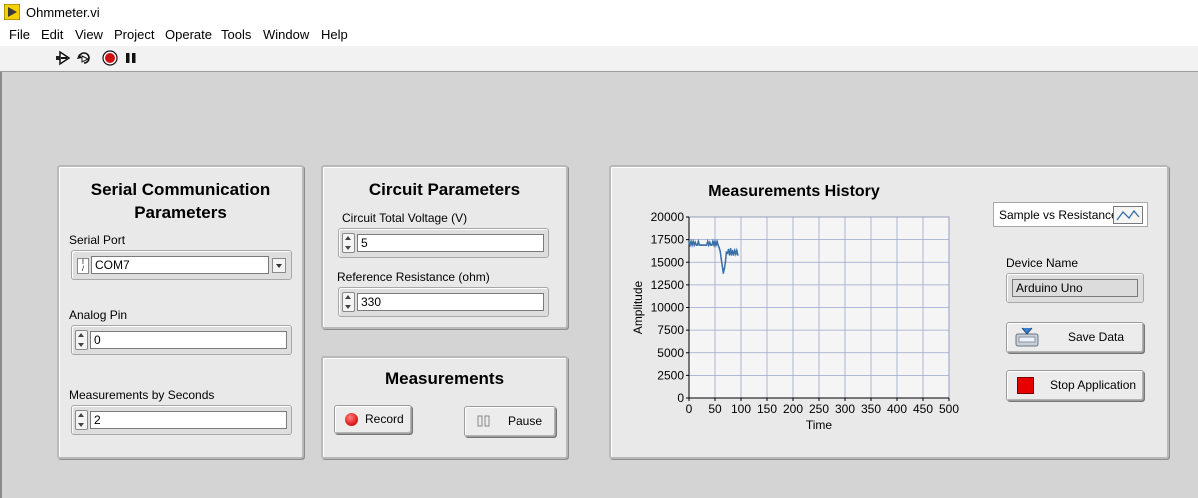 The image size is (1198, 498). I want to click on menu-window: Window, so click(286, 34).